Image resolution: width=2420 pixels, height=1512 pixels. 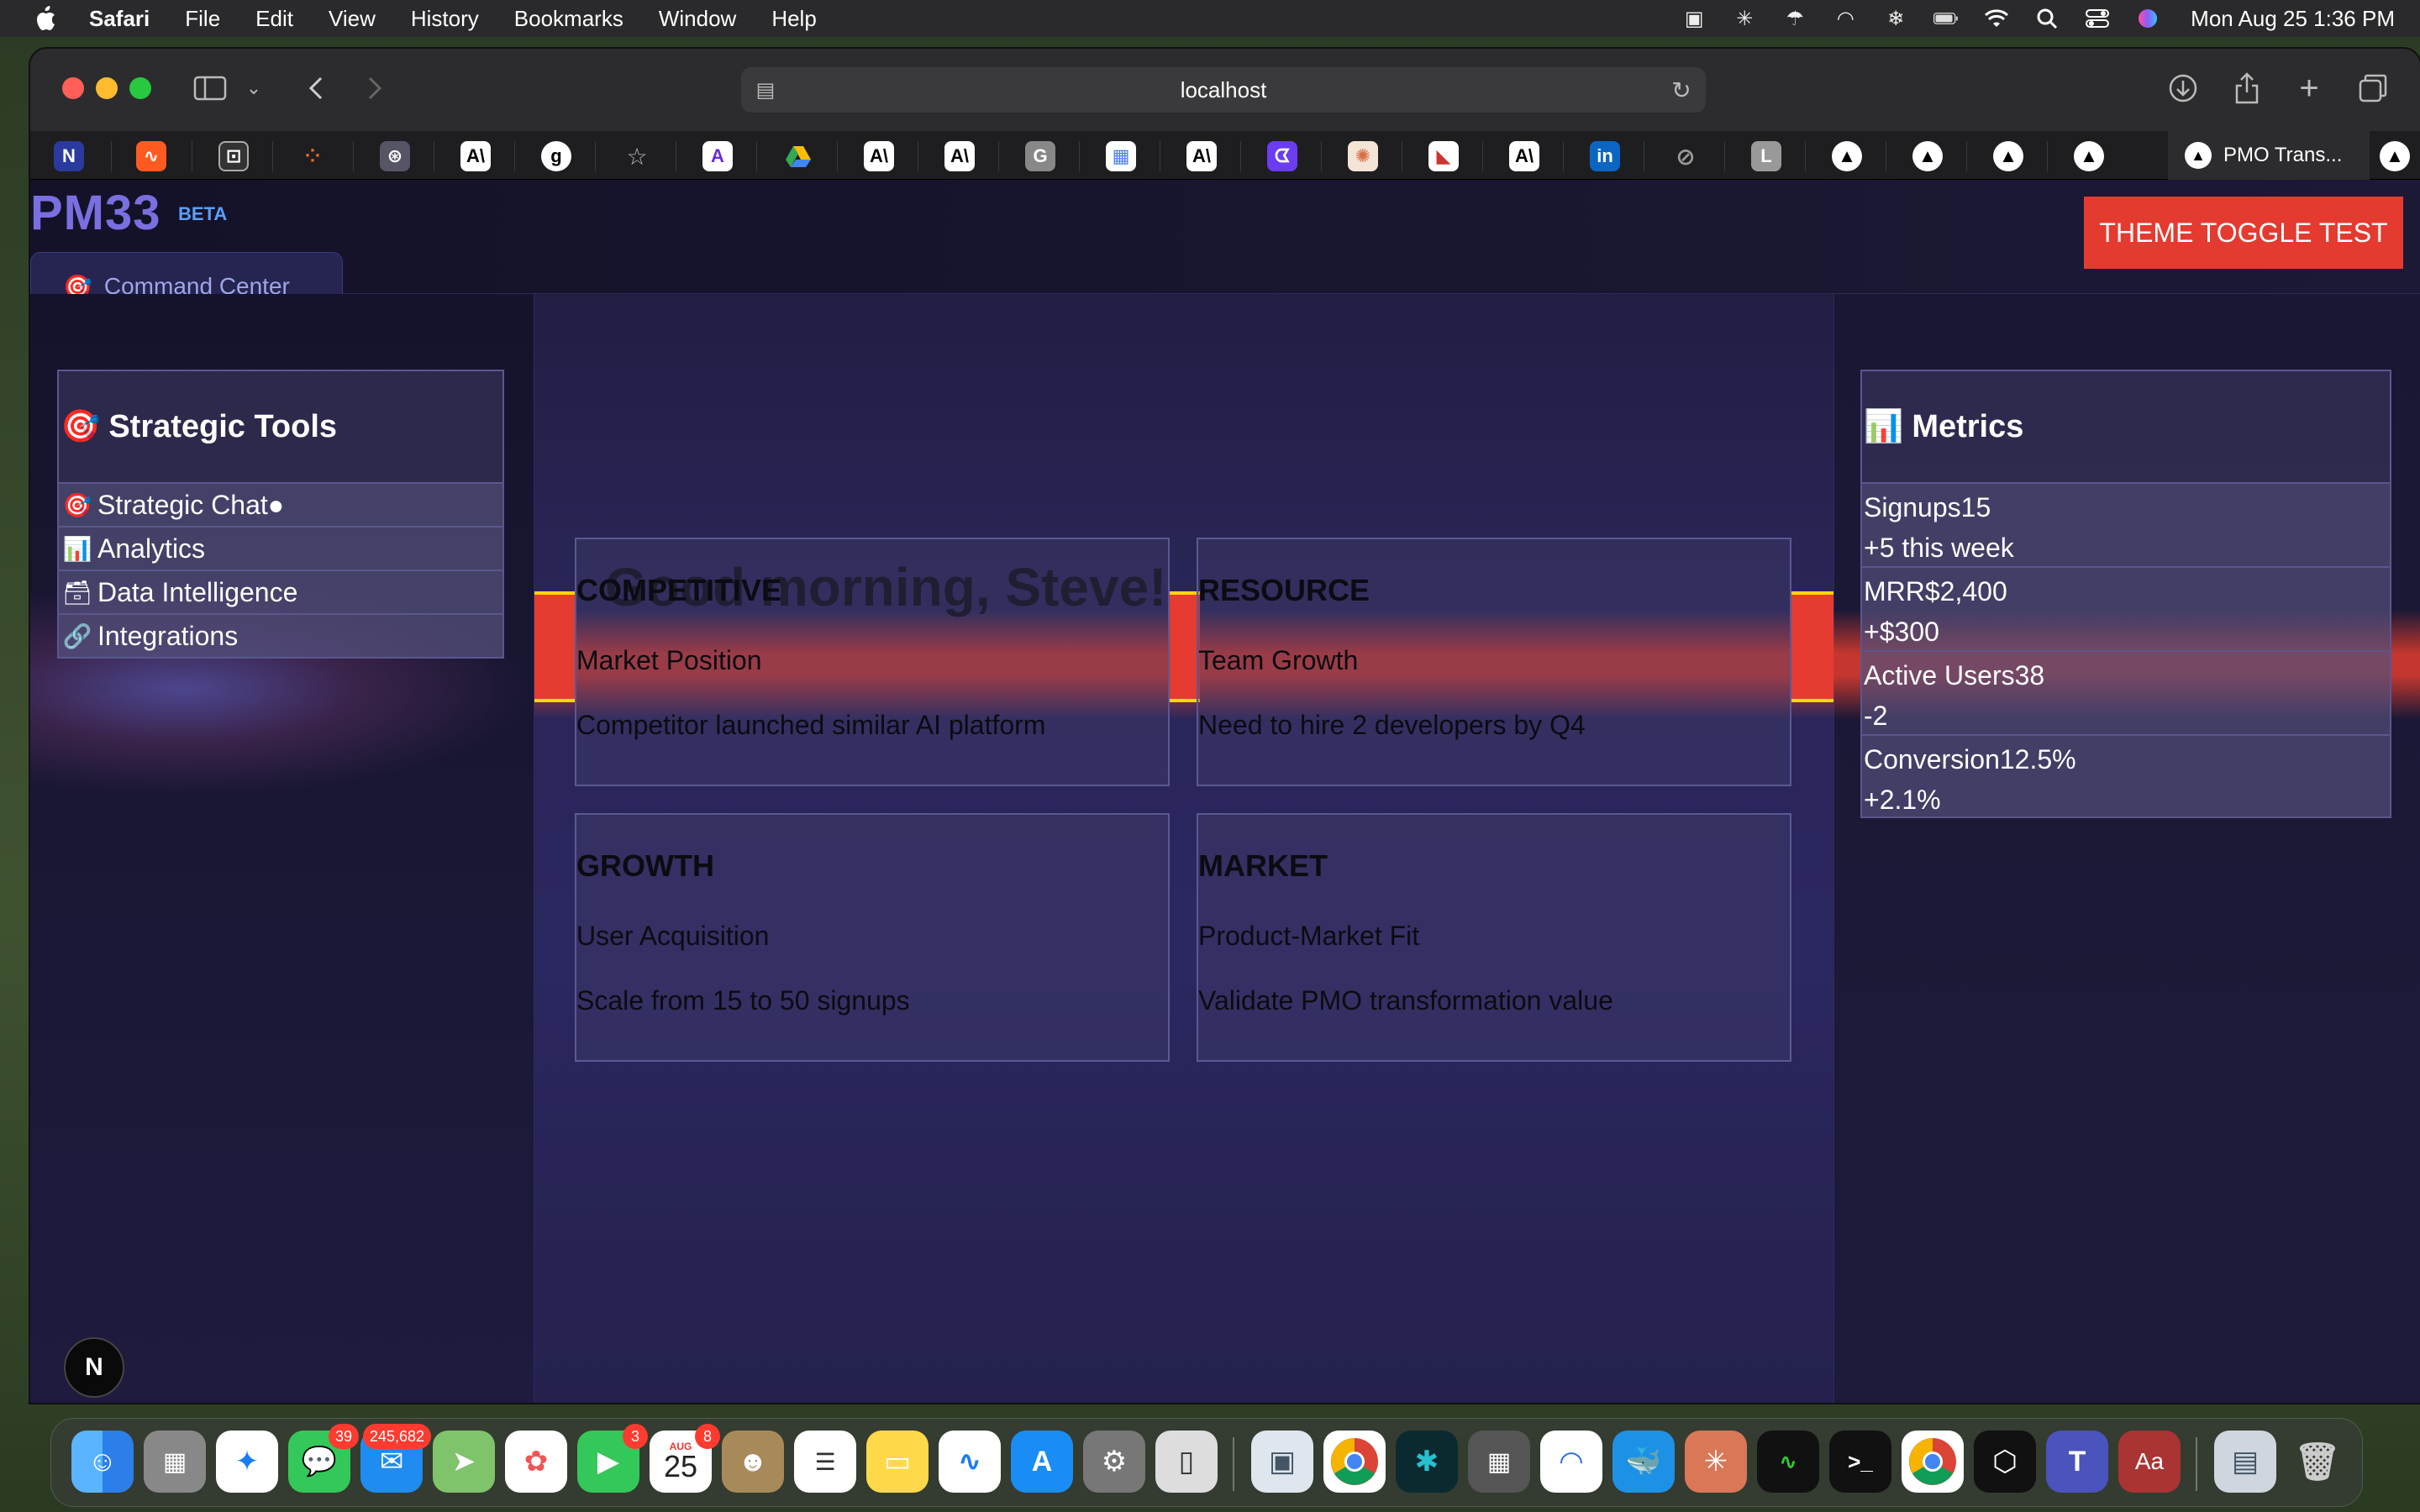 I want to click on minimize-window-button, so click(x=107, y=88).